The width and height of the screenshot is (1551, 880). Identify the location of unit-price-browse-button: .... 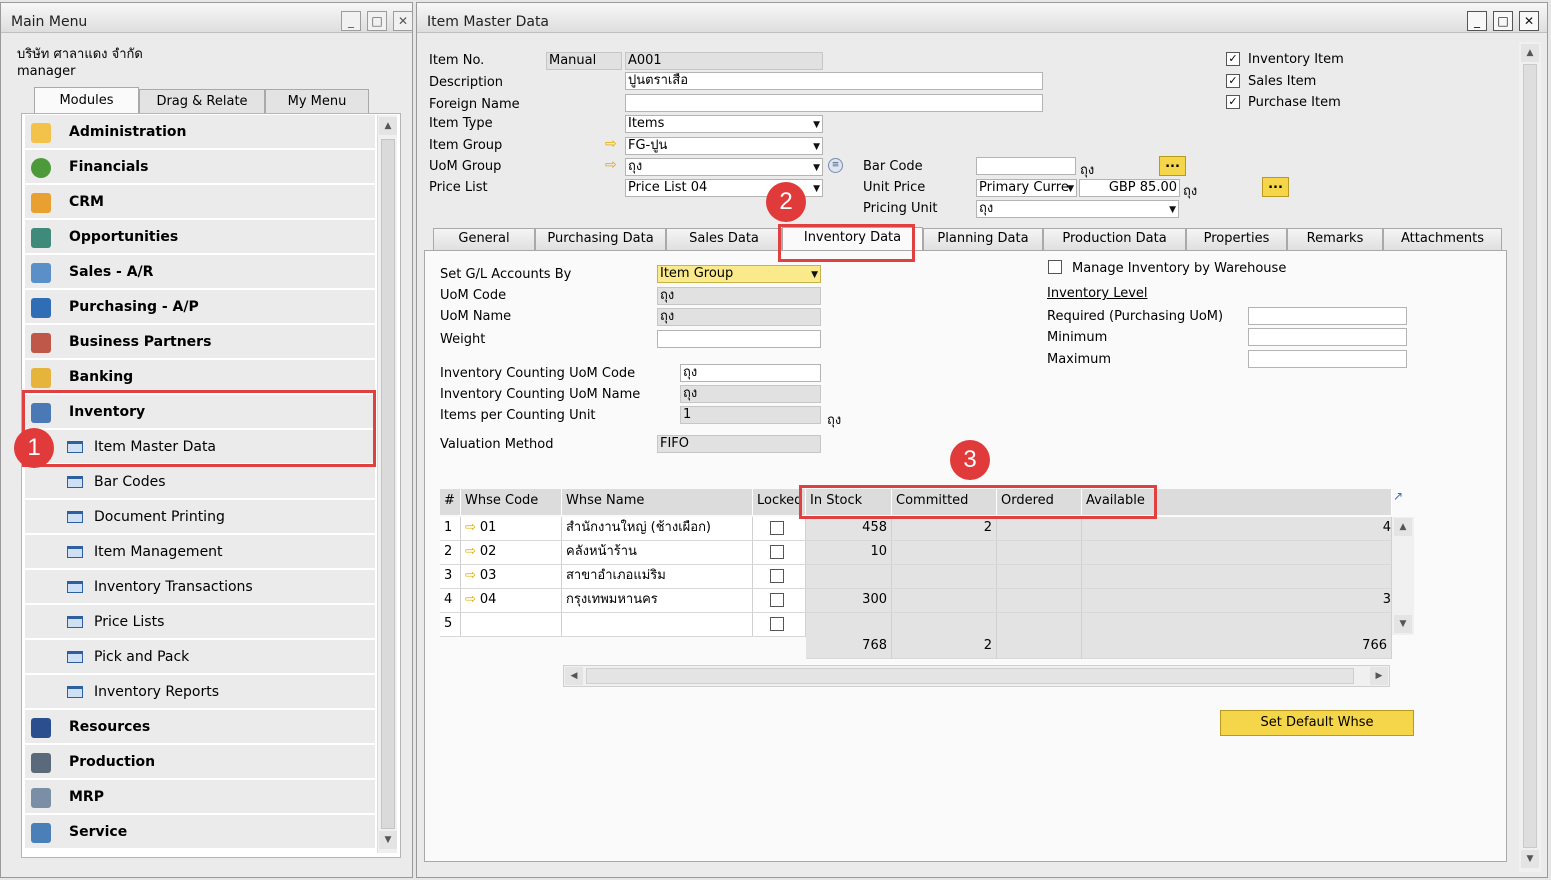
(1275, 187).